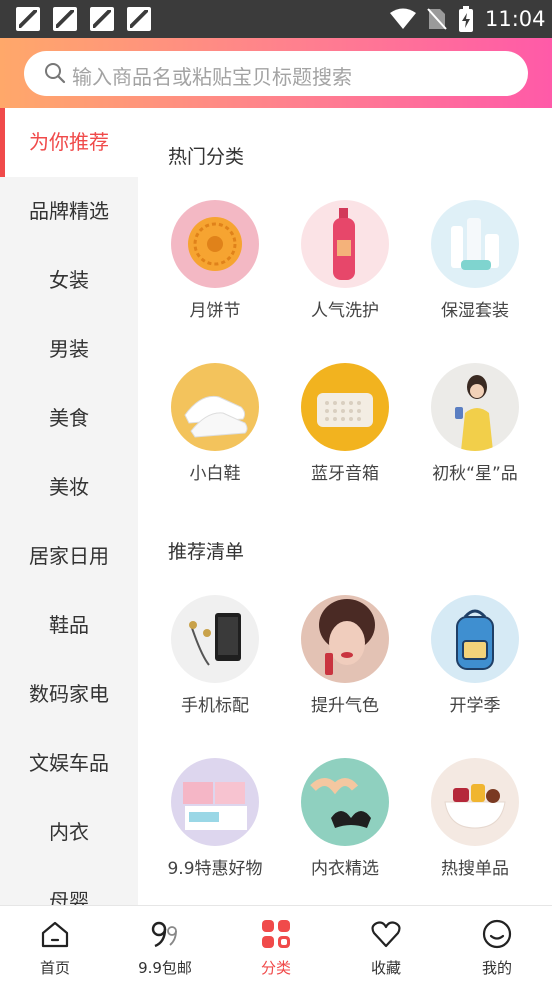 This screenshot has height=981, width=552. Describe the element at coordinates (275, 968) in the screenshot. I see `nav-label: 分类` at that location.